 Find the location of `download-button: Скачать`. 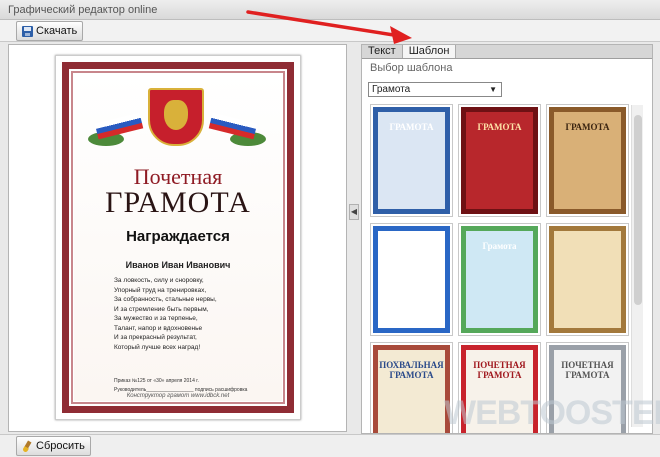

download-button: Скачать is located at coordinates (50, 31).